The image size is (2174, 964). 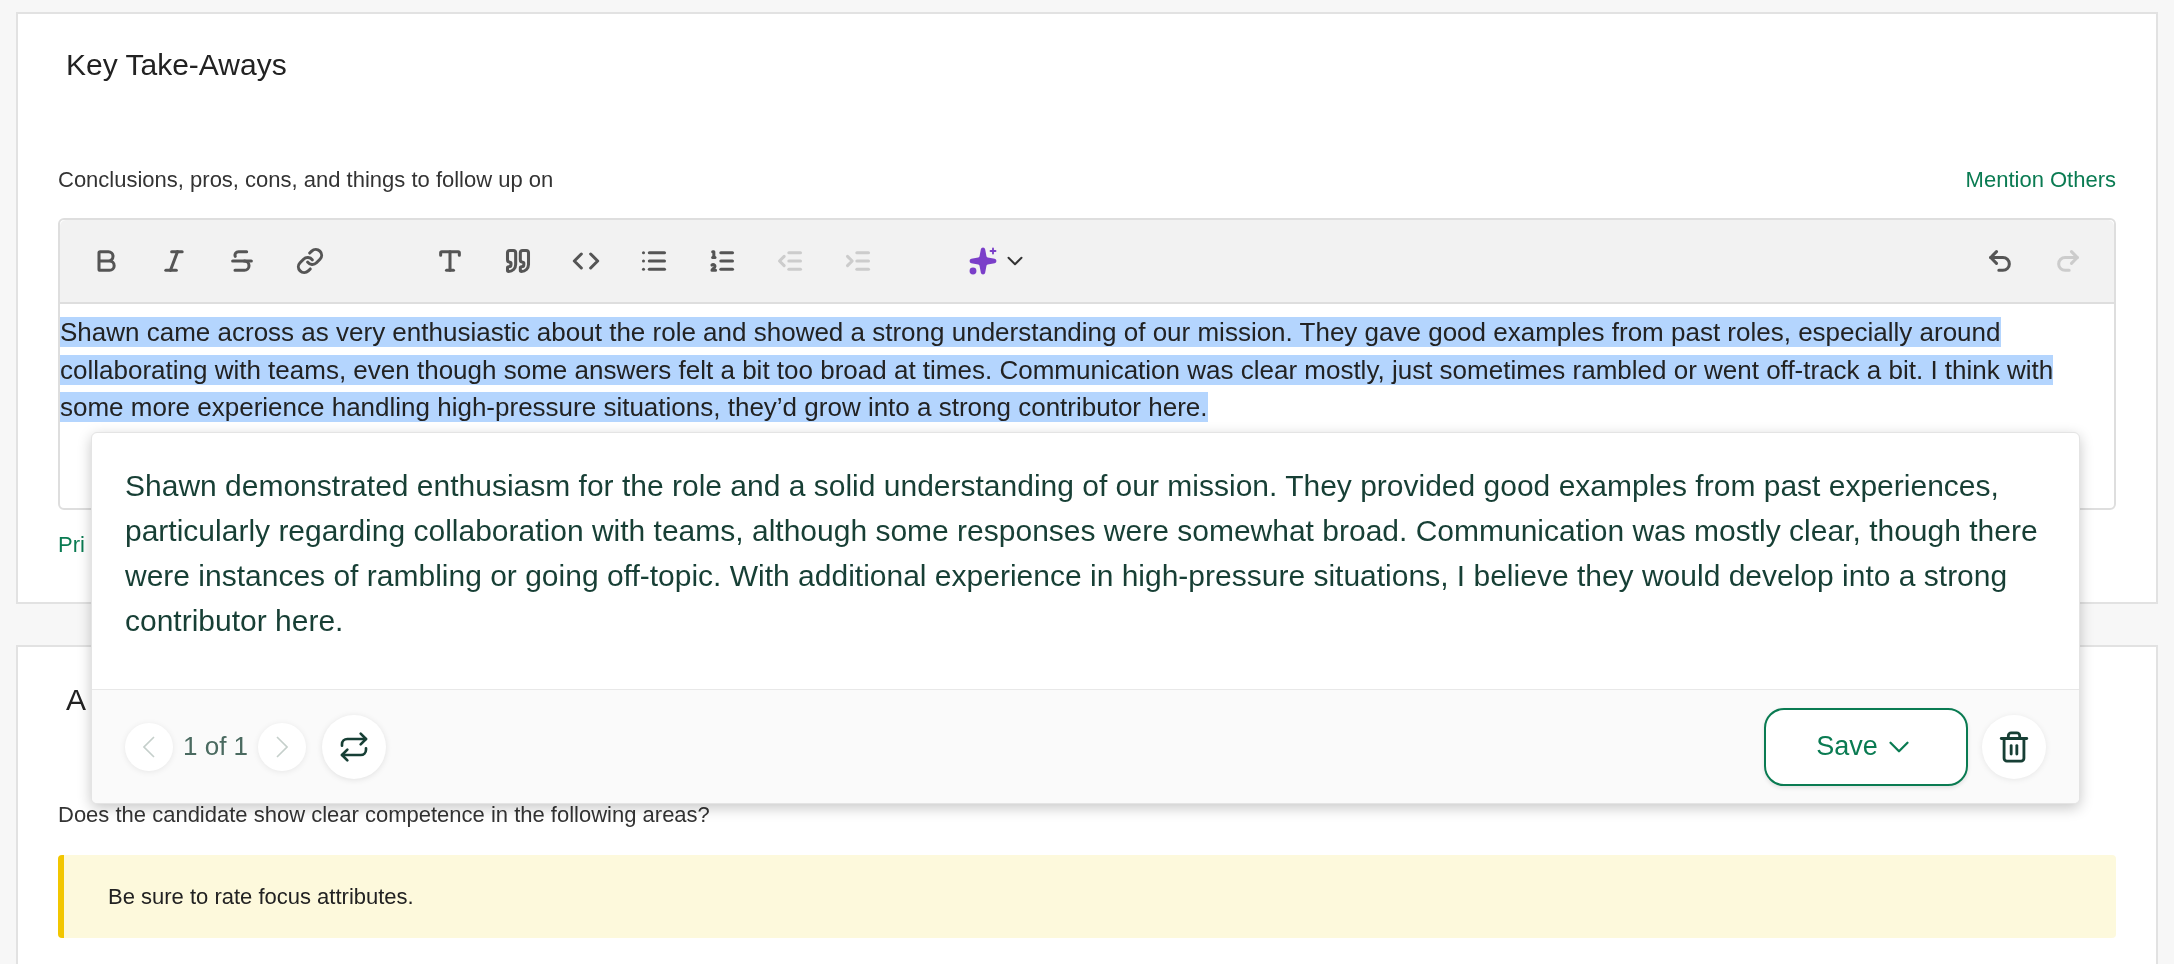 I want to click on privacy-text: Pri, so click(x=71, y=545).